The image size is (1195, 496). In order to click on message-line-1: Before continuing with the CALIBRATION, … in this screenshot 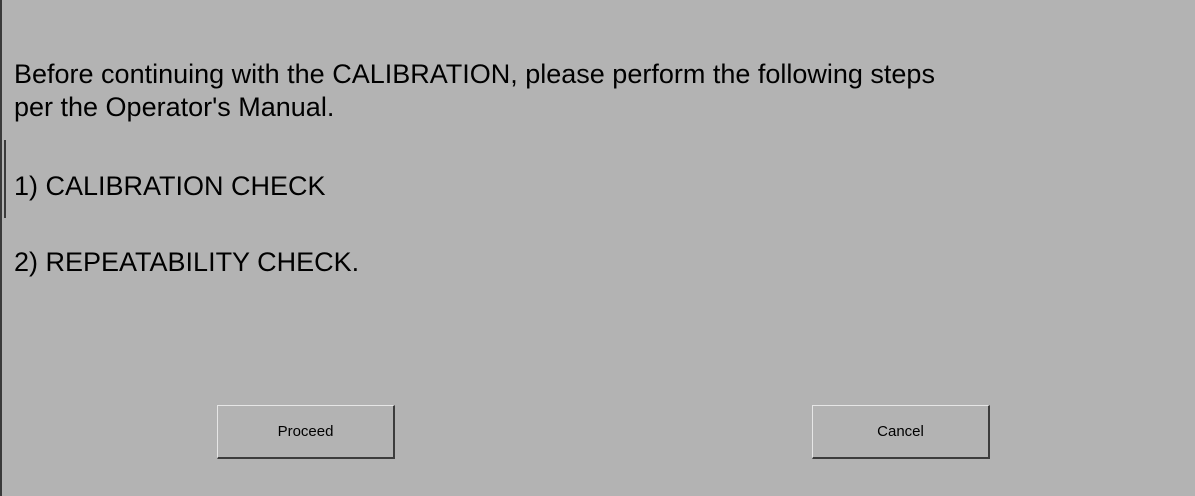, I will do `click(474, 74)`.